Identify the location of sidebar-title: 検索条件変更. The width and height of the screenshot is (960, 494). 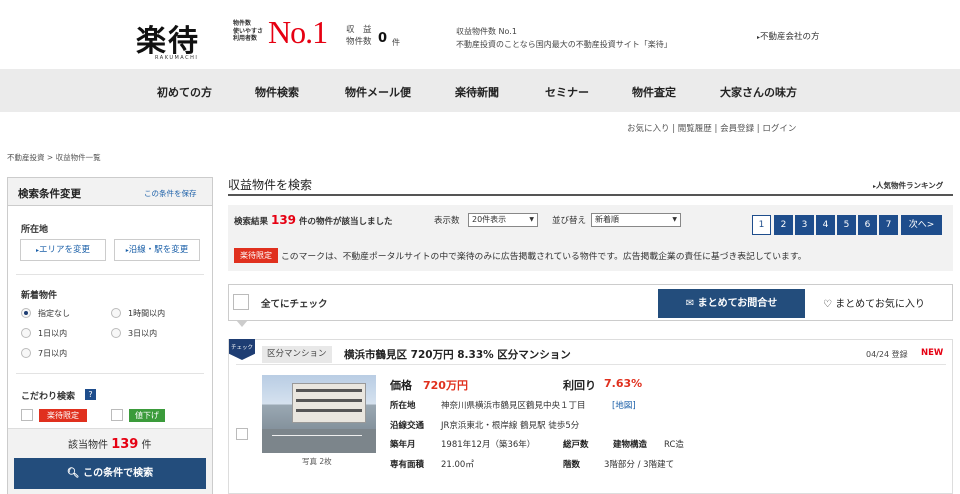
(49, 194).